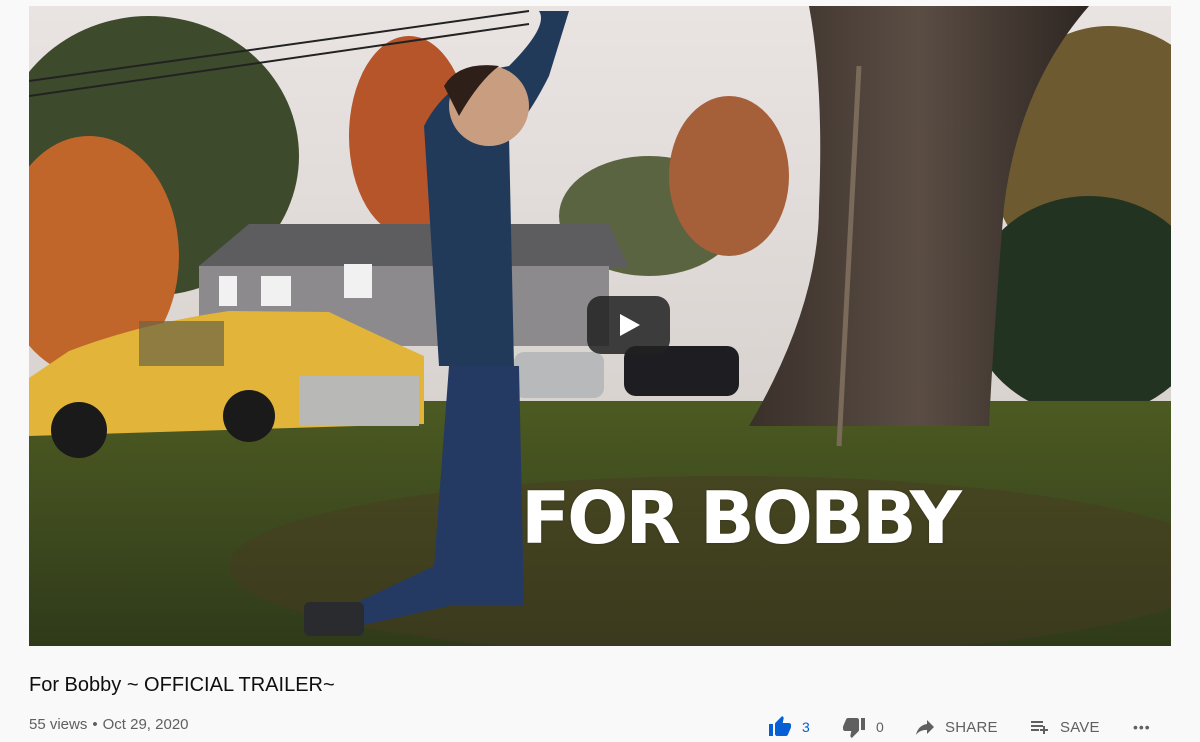 The width and height of the screenshot is (1200, 742). I want to click on play-icon, so click(630, 325).